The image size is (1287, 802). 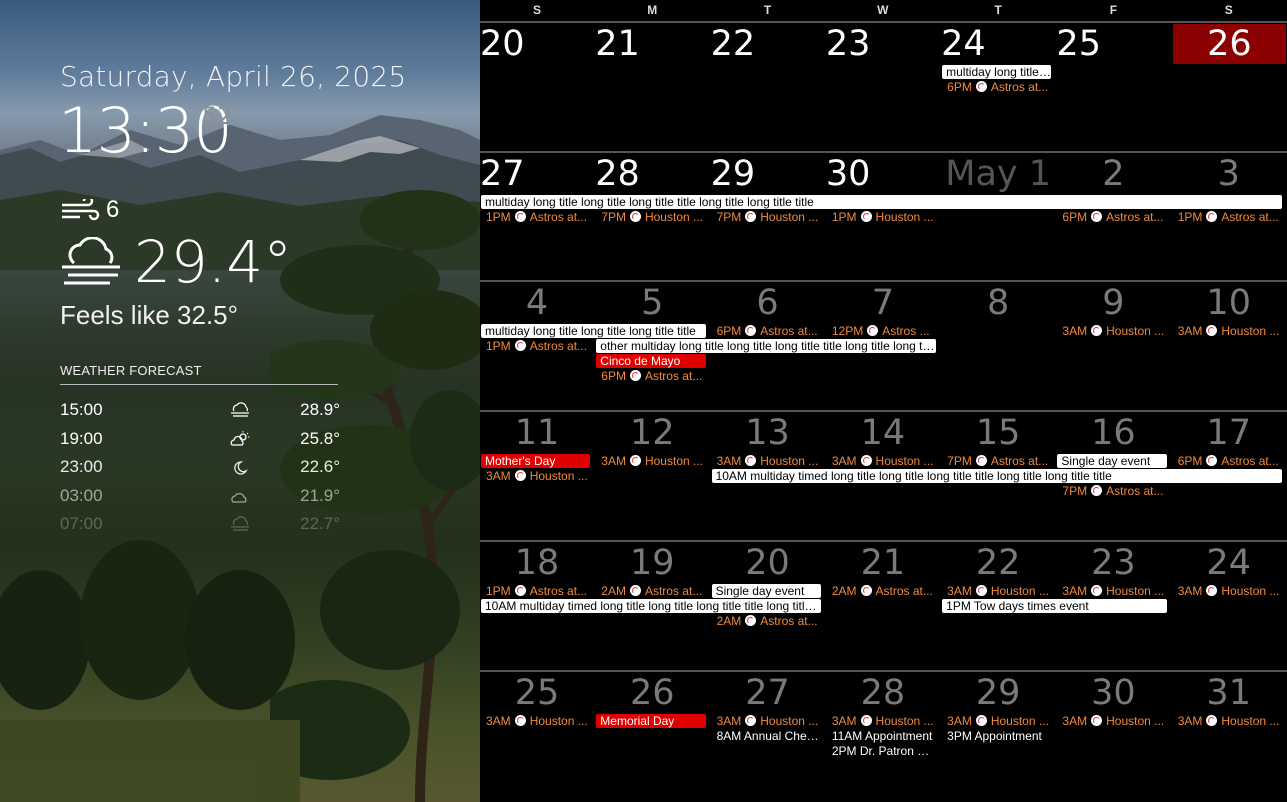 I want to click on weekday-header: T, so click(x=767, y=10).